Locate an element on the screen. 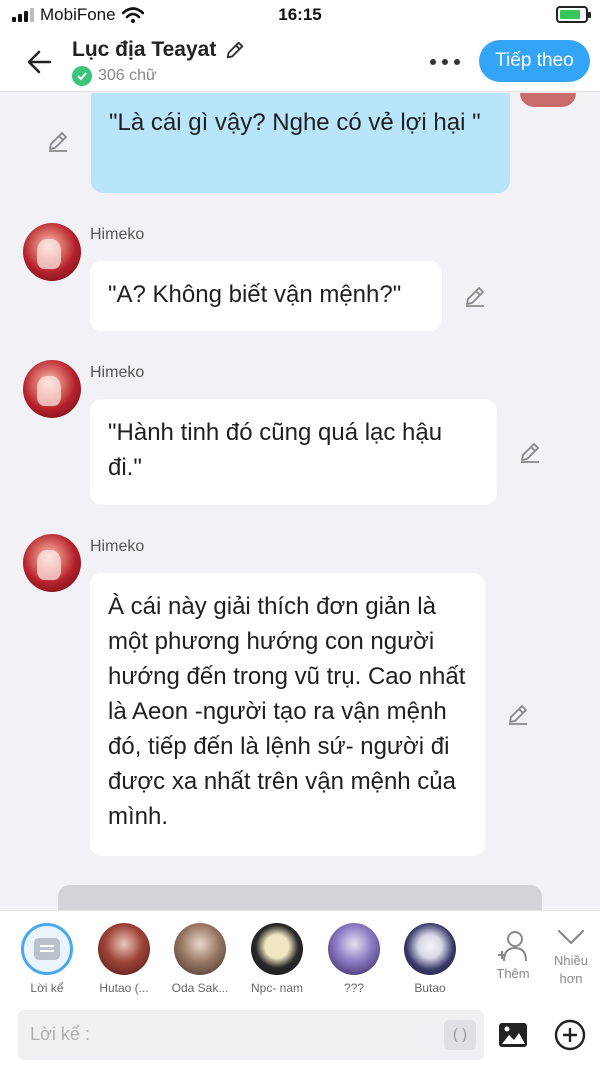  next-button: Tiếp theo is located at coordinates (534, 61).